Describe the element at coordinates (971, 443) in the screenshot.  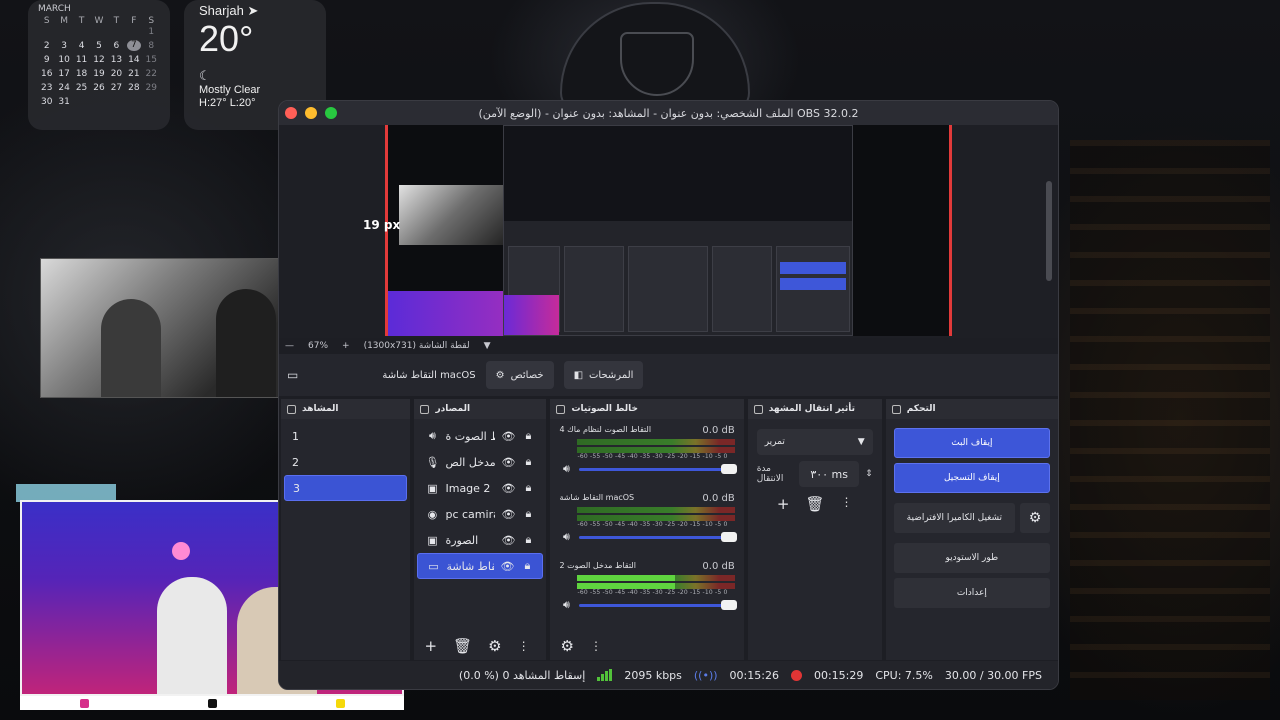
I see `stop-streaming-button: إيقاف البث` at that location.